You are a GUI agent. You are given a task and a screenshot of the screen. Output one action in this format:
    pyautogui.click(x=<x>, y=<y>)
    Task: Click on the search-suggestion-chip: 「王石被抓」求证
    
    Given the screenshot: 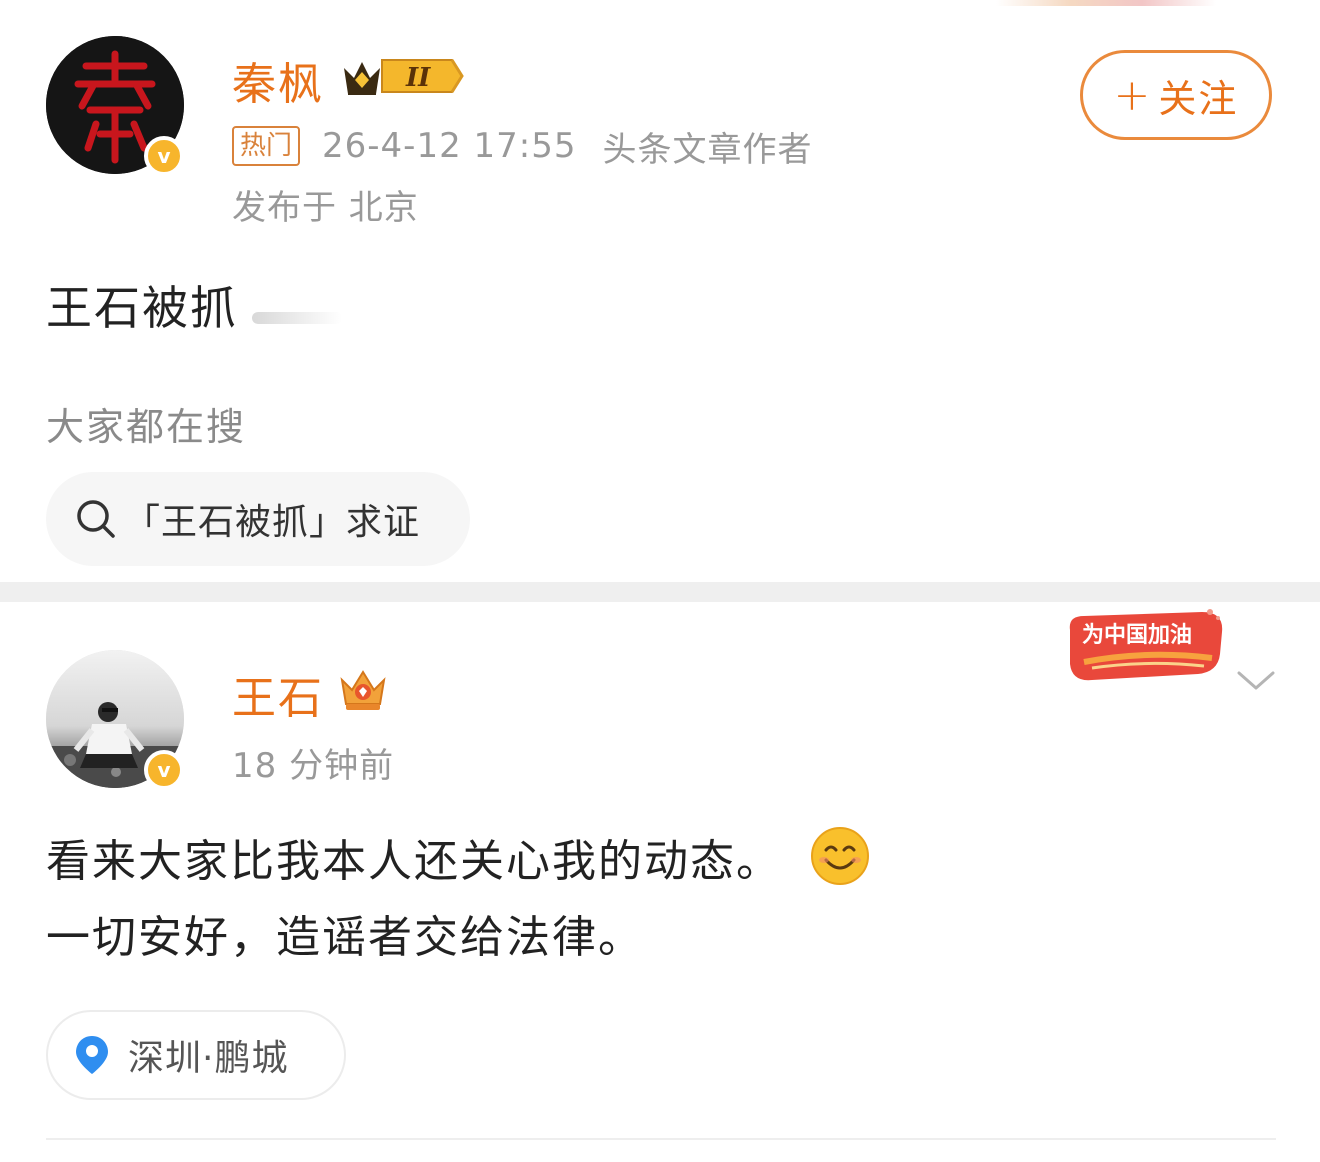 What is the action you would take?
    pyautogui.click(x=258, y=519)
    